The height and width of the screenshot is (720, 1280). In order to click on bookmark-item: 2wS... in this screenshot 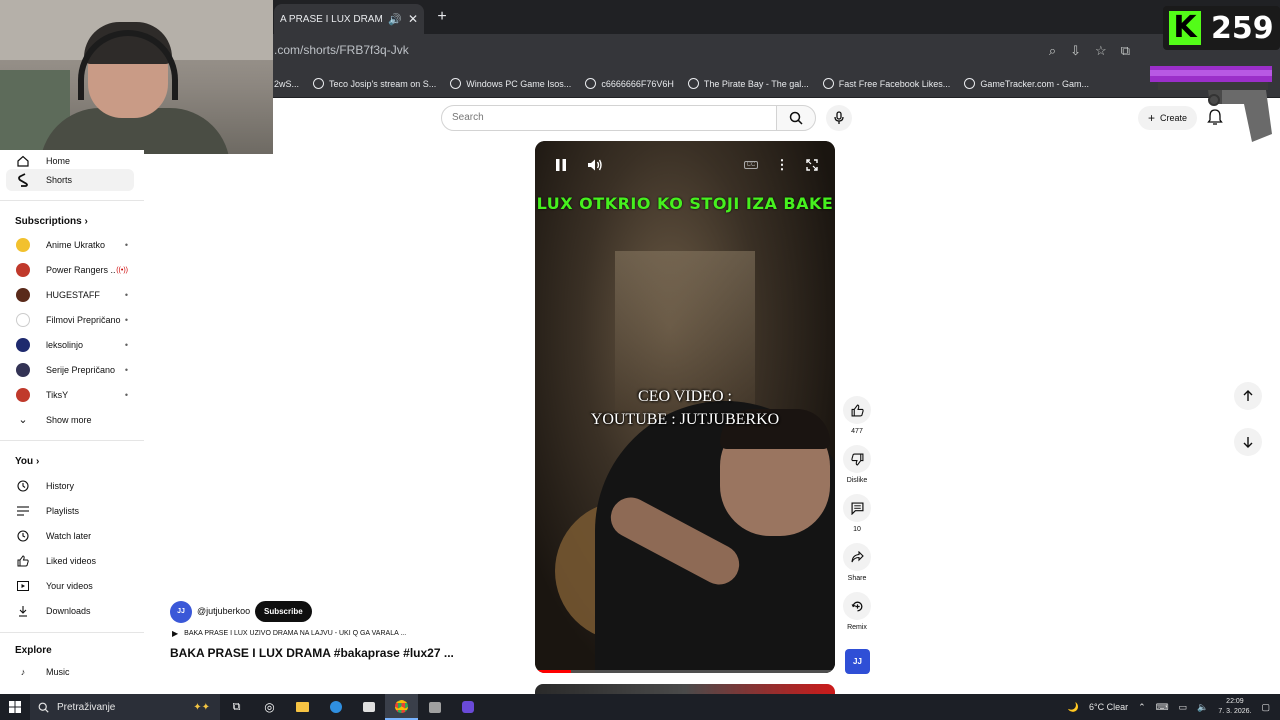, I will do `click(286, 84)`.